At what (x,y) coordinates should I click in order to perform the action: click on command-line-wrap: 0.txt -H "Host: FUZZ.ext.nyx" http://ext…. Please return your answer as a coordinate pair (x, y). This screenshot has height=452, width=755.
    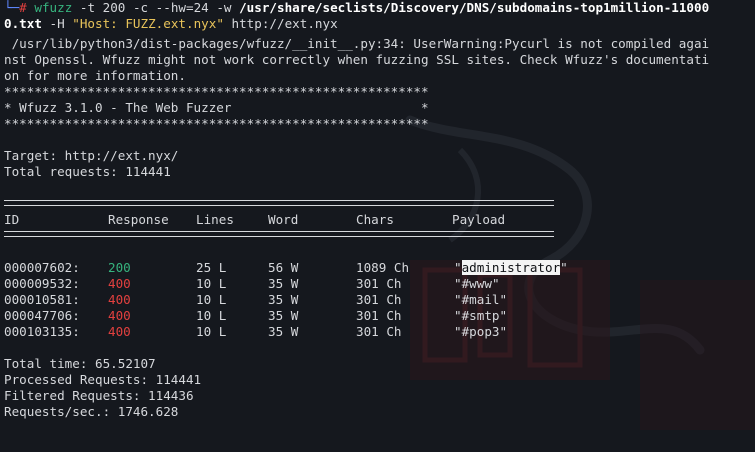
    Looking at the image, I should click on (171, 24).